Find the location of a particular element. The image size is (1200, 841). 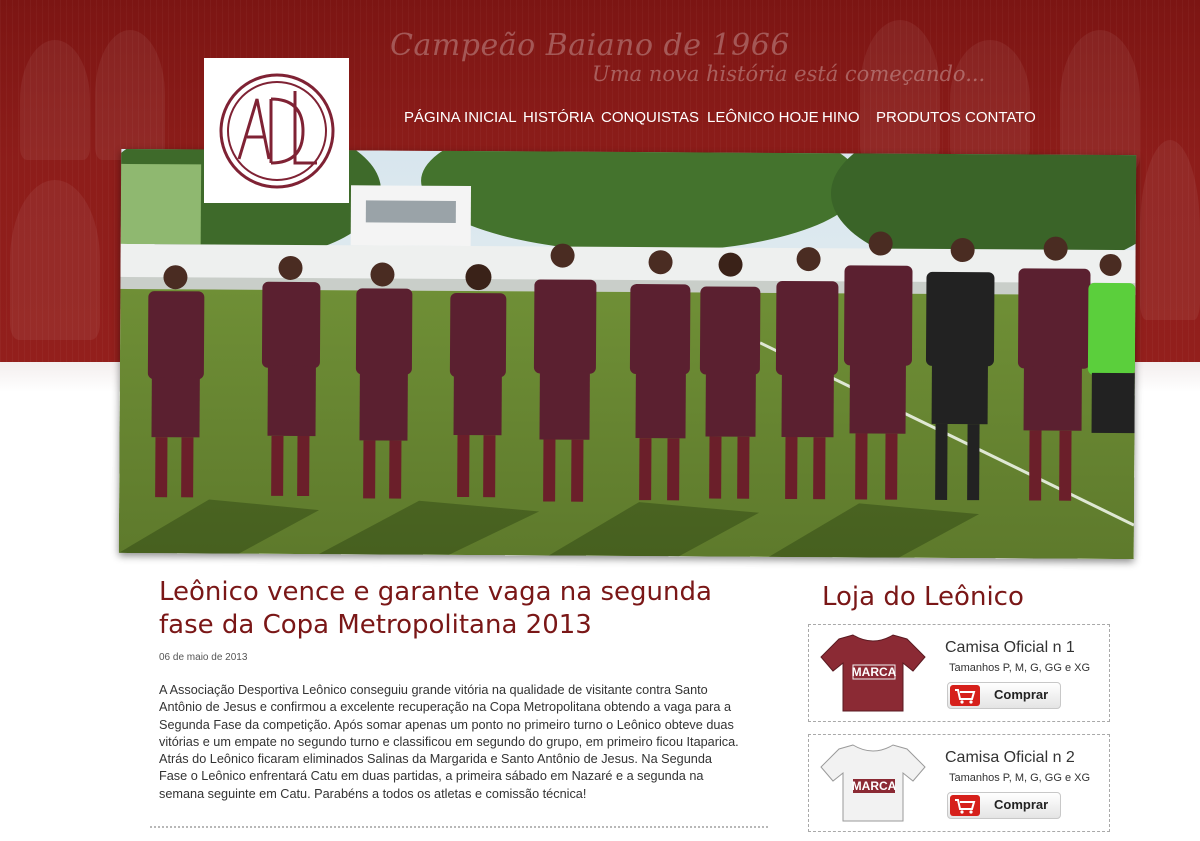

nav-item-hino: HINO is located at coordinates (841, 117).